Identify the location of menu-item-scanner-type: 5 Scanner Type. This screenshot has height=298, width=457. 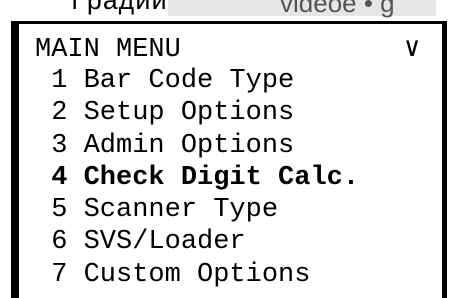
(197, 210).